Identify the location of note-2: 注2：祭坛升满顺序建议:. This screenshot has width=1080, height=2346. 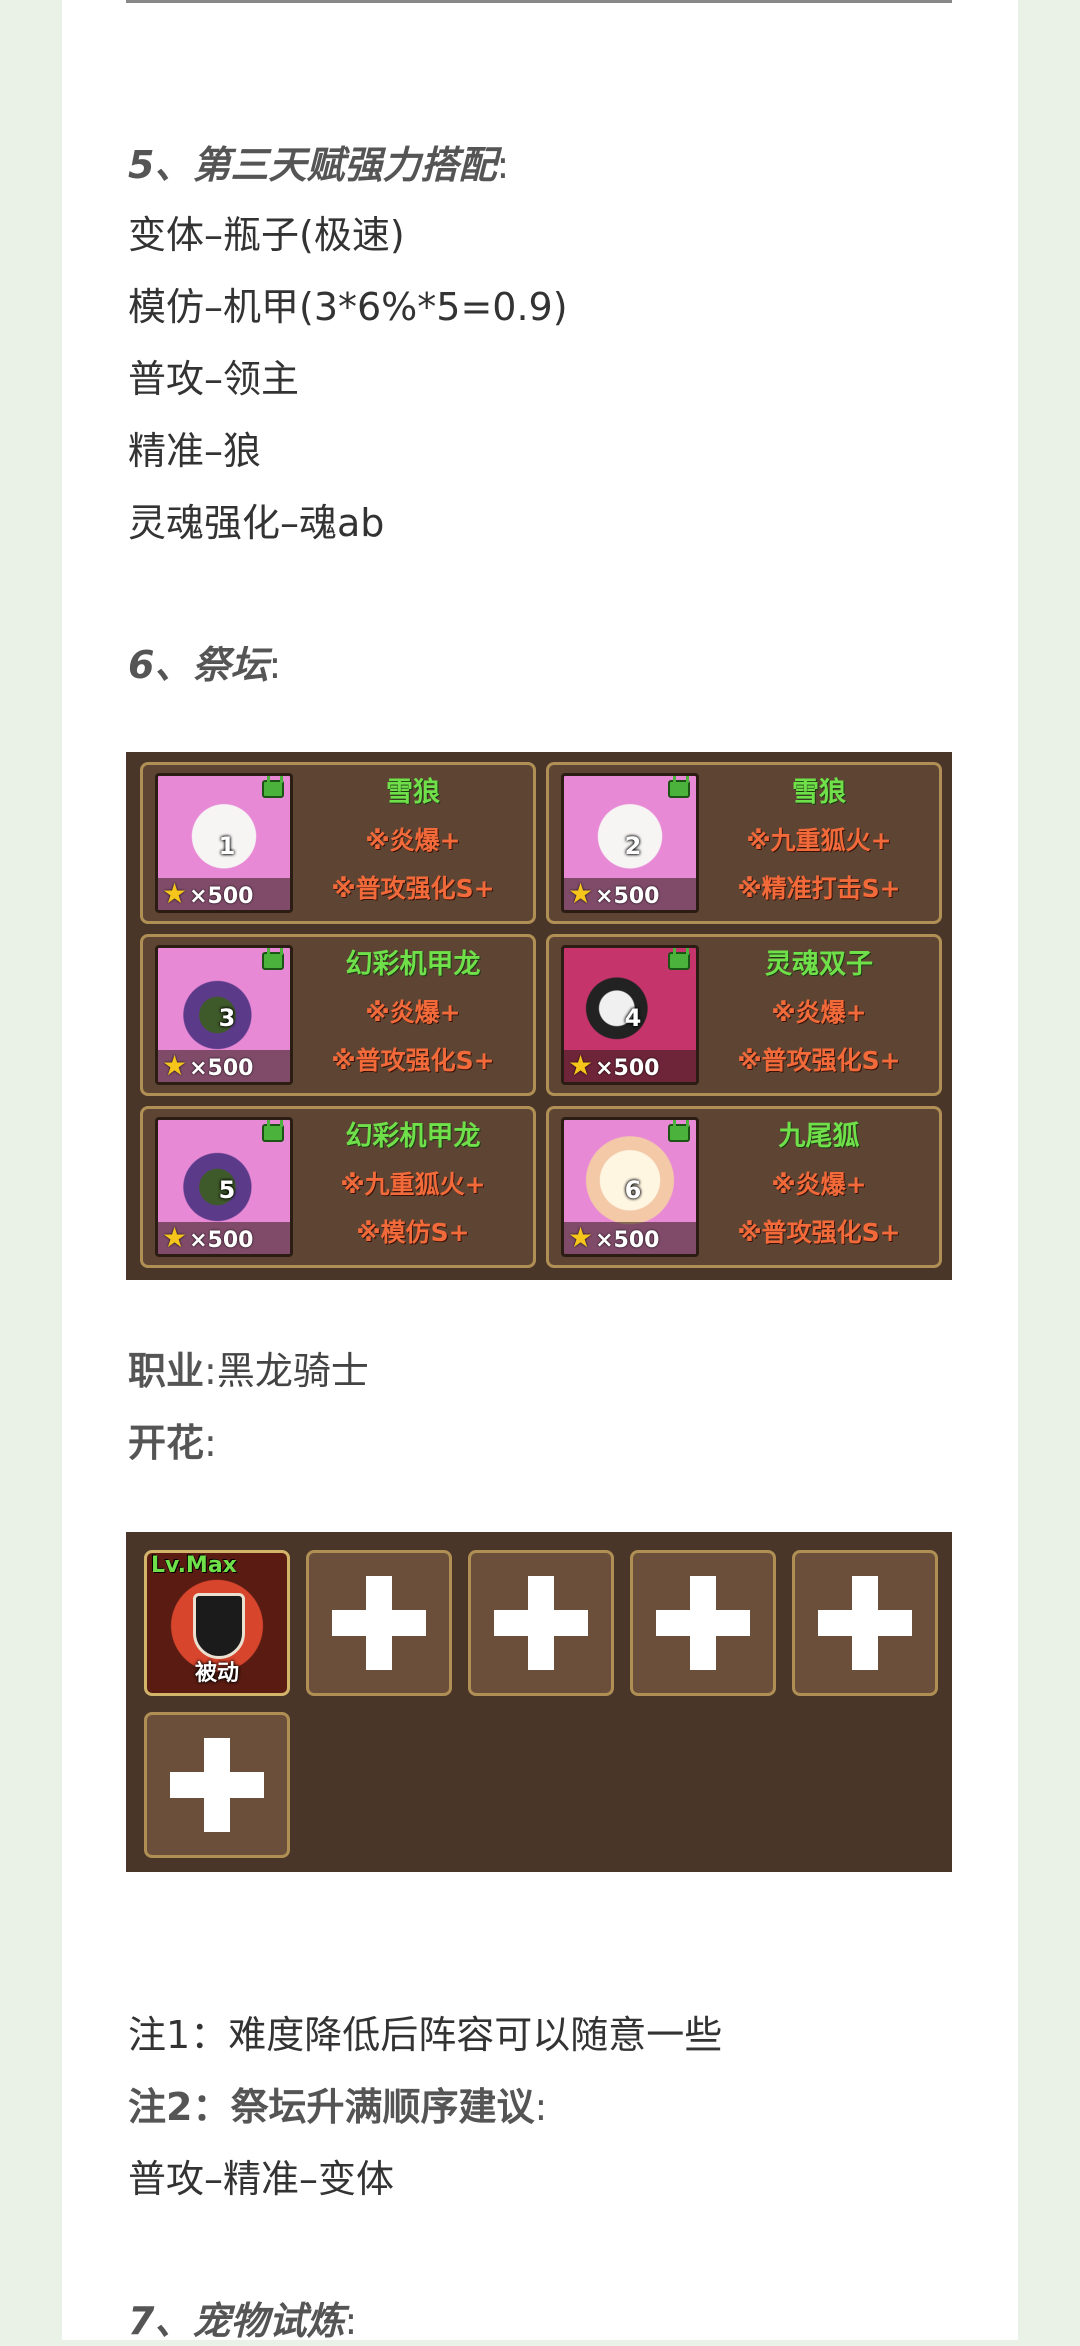
(338, 2107).